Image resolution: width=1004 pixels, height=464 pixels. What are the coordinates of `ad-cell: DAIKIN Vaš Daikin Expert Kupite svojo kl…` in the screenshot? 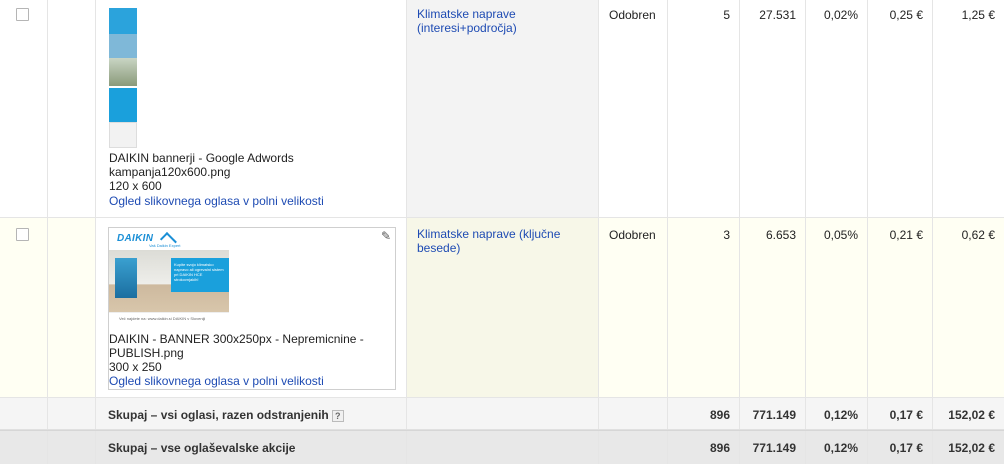 It's located at (251, 307).